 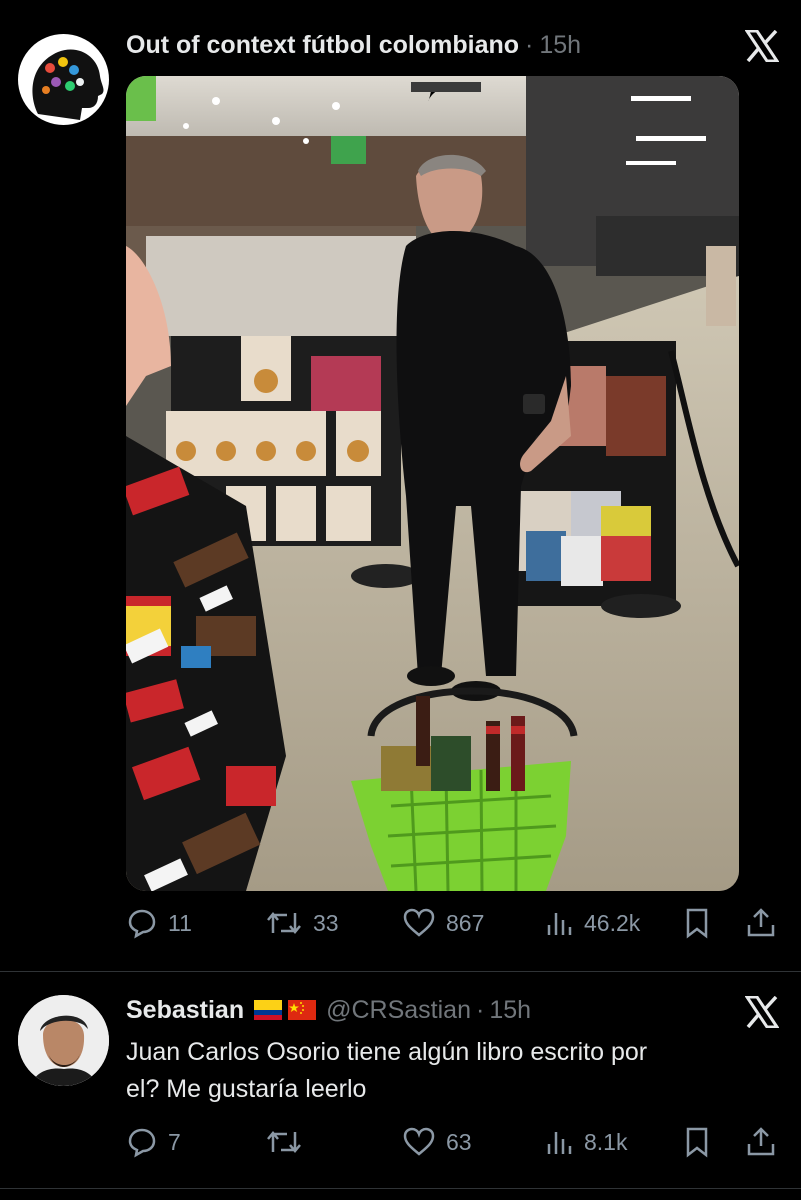 What do you see at coordinates (322, 45) in the screenshot?
I see `author-name: Out of context fútbol colombiano` at bounding box center [322, 45].